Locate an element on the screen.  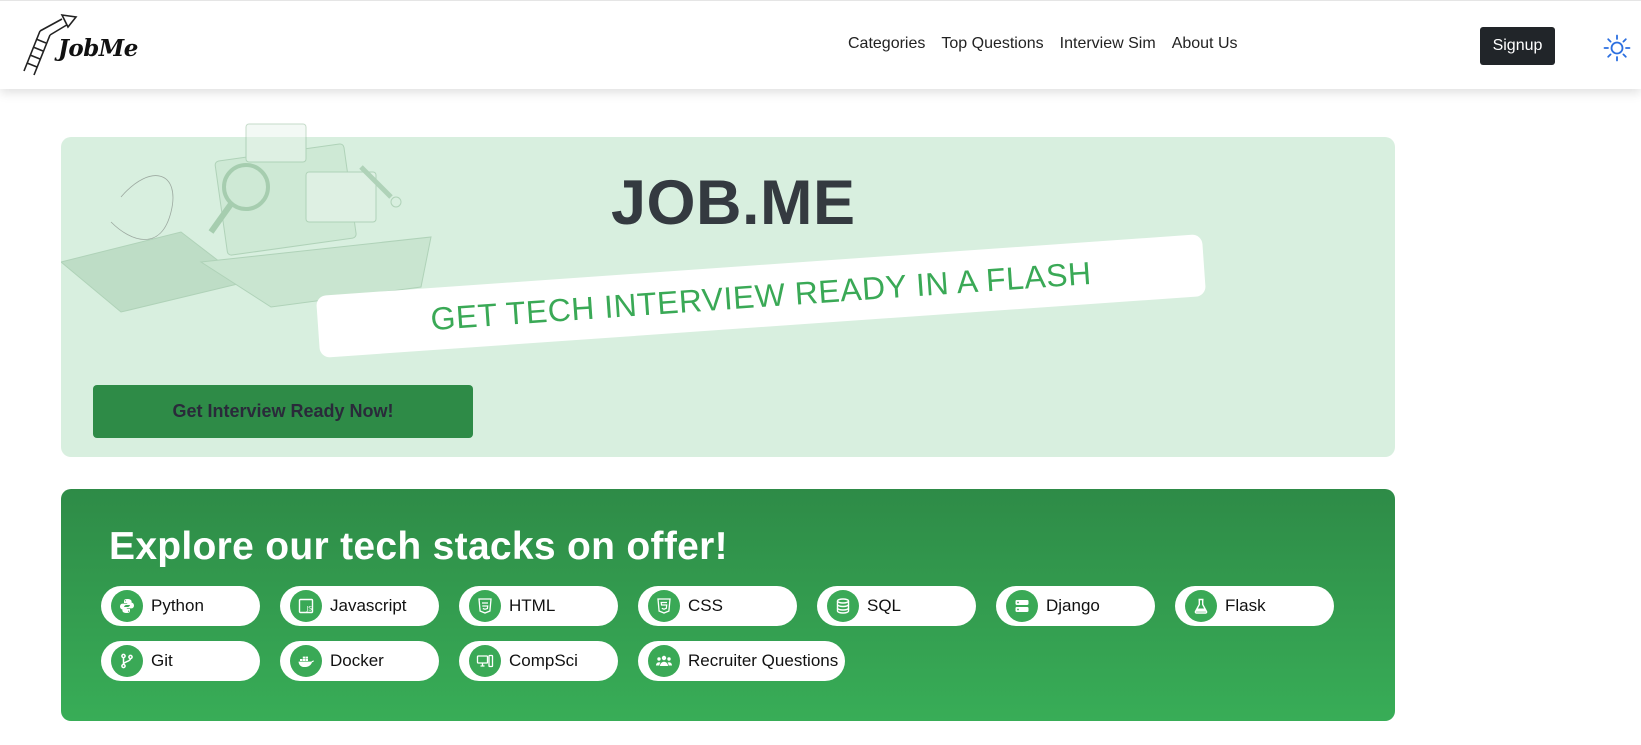
stack-chip-label: CSS is located at coordinates (705, 605).